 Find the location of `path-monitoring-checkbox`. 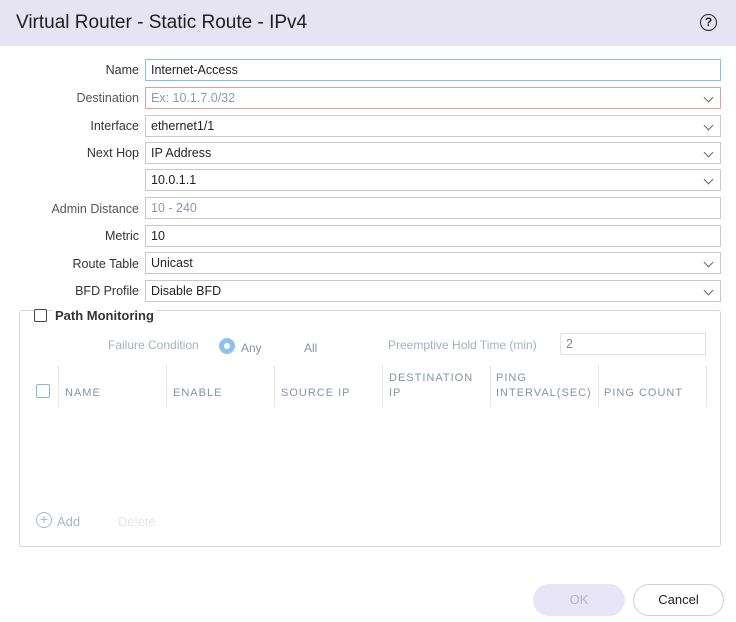

path-monitoring-checkbox is located at coordinates (40, 315).